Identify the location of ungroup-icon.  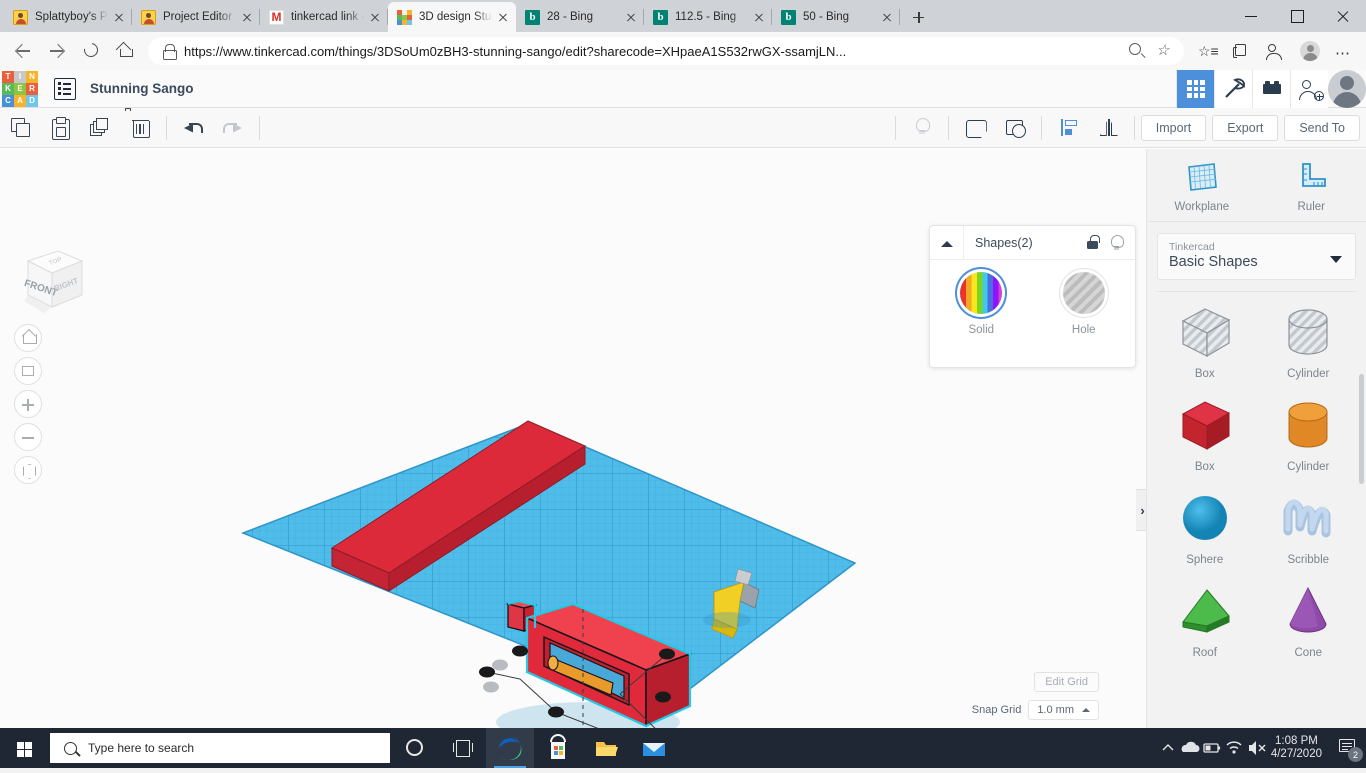
(1015, 128).